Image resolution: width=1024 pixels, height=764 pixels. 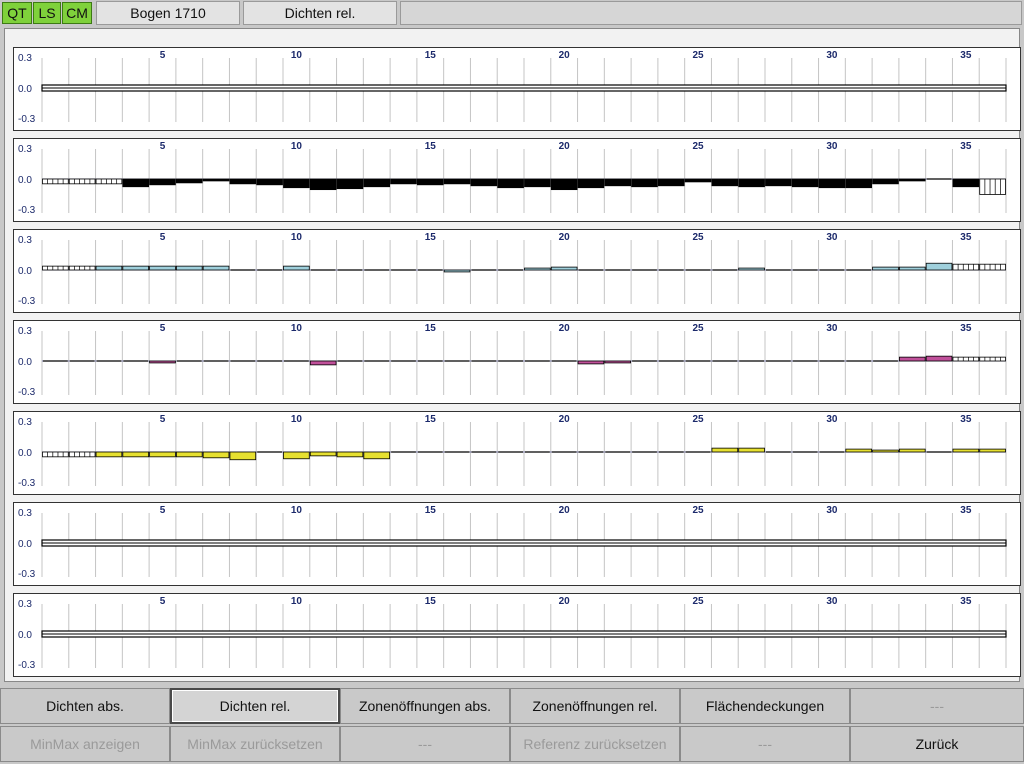 What do you see at coordinates (765, 744) in the screenshot?
I see `empty-button-3: ---` at bounding box center [765, 744].